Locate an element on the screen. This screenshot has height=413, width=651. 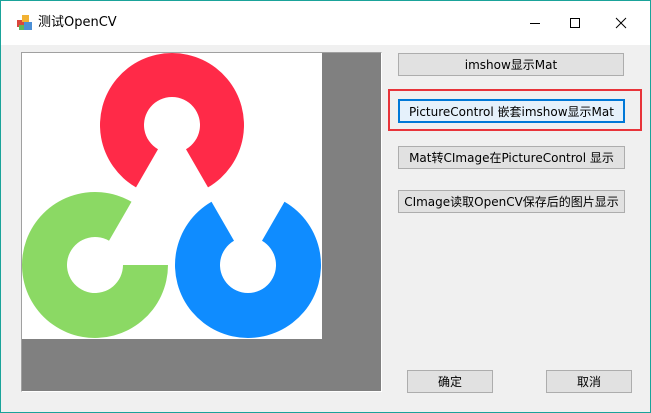
green-ring-shape is located at coordinates (95, 265).